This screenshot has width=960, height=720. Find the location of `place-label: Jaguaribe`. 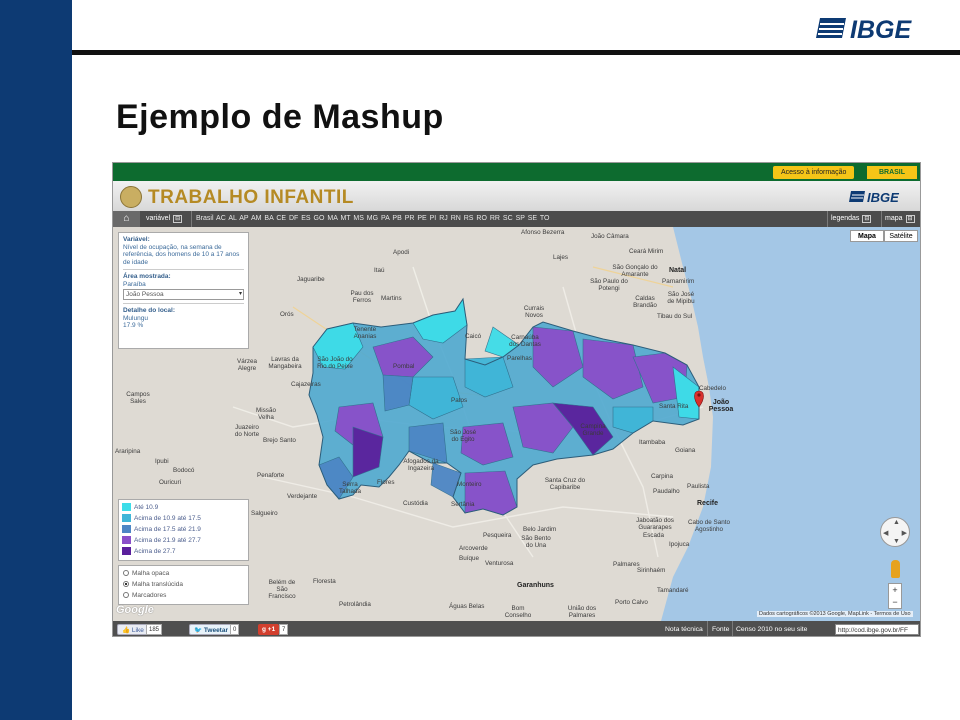

place-label: Jaguaribe is located at coordinates (311, 279).